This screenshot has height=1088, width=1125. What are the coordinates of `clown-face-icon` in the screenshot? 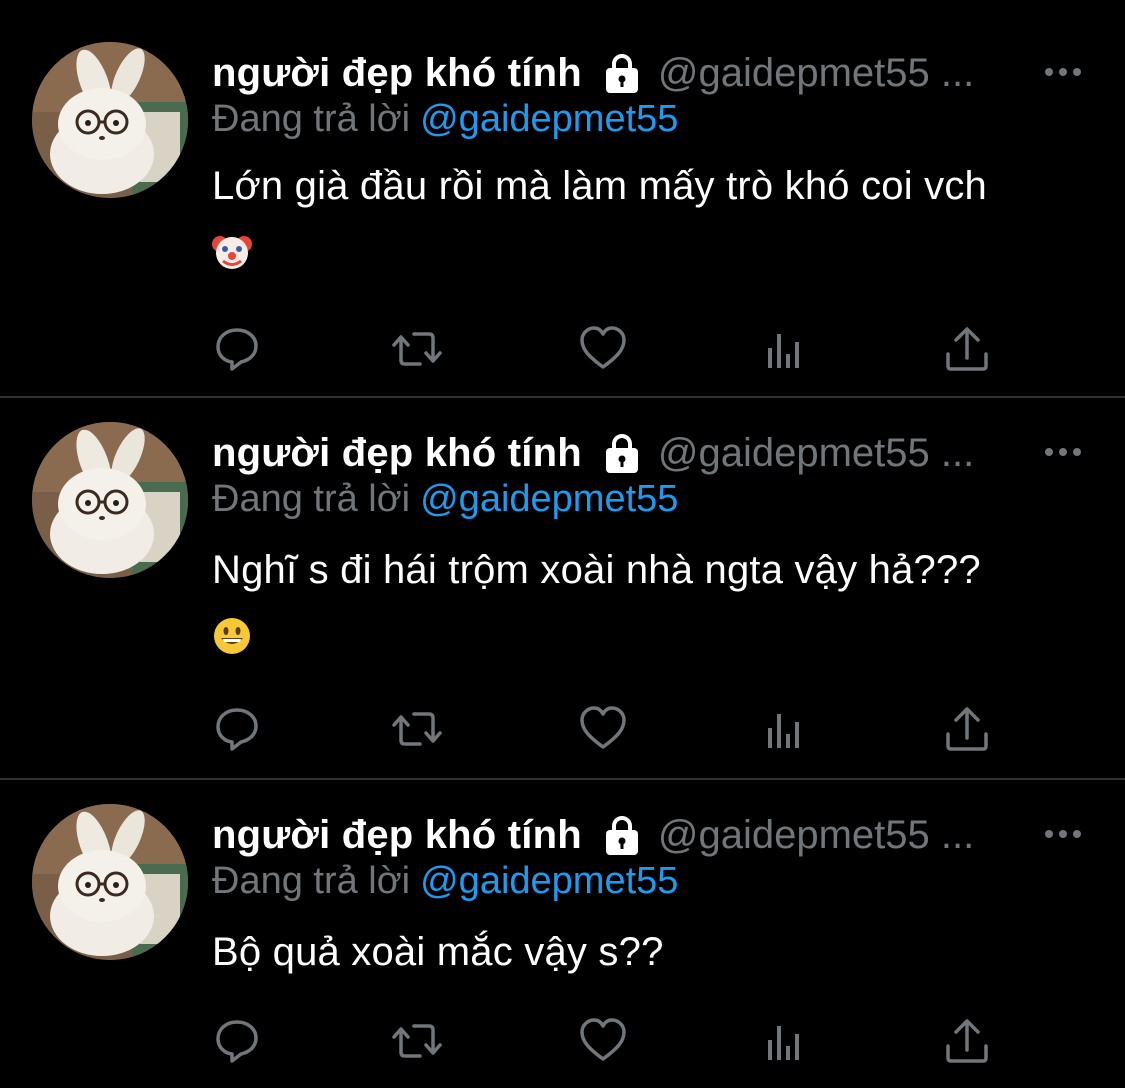 It's located at (232, 252).